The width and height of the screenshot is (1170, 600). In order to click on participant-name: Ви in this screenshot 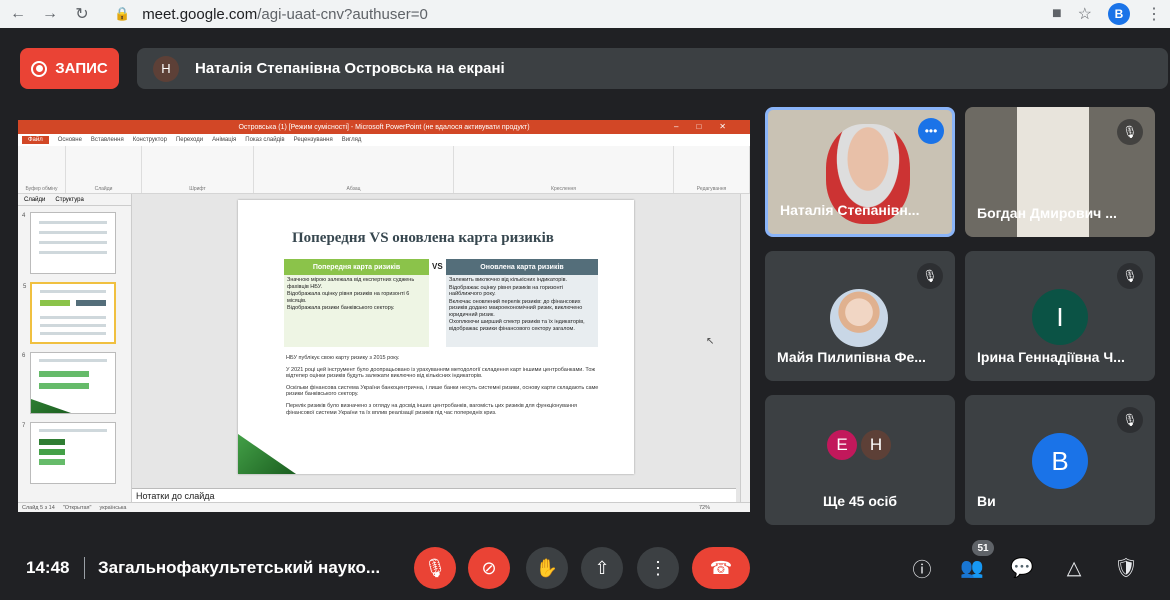, I will do `click(986, 501)`.